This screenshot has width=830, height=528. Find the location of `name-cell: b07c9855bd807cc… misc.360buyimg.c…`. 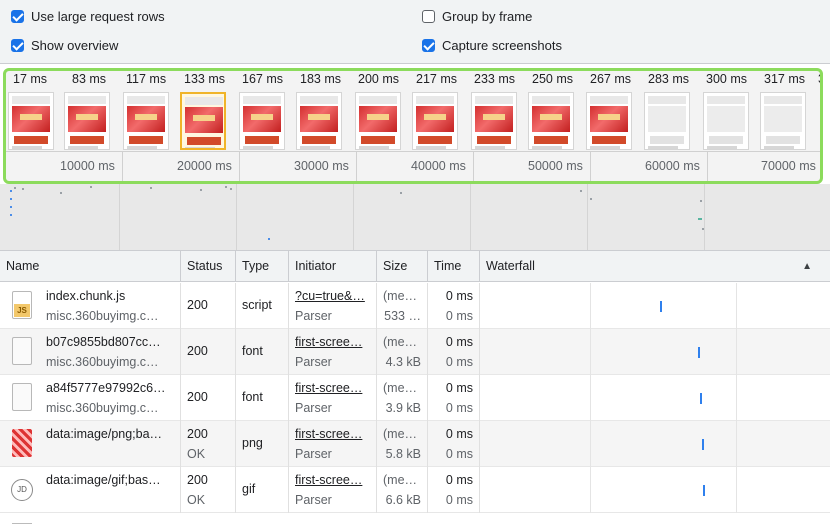

name-cell: b07c9855bd807cc… misc.360buyimg.c… is located at coordinates (90, 352).